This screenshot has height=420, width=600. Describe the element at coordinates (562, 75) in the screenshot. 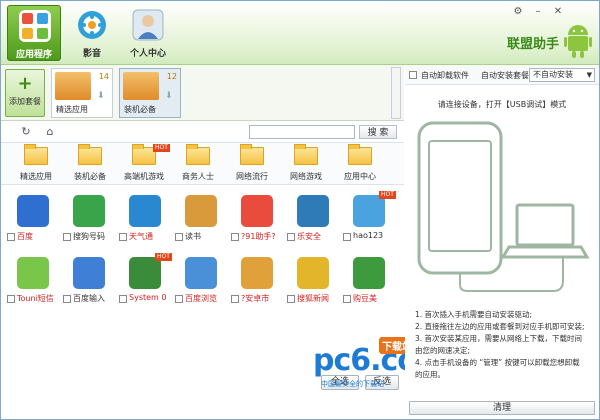

I see `auto-install-select: 不自动安装 ▼` at that location.